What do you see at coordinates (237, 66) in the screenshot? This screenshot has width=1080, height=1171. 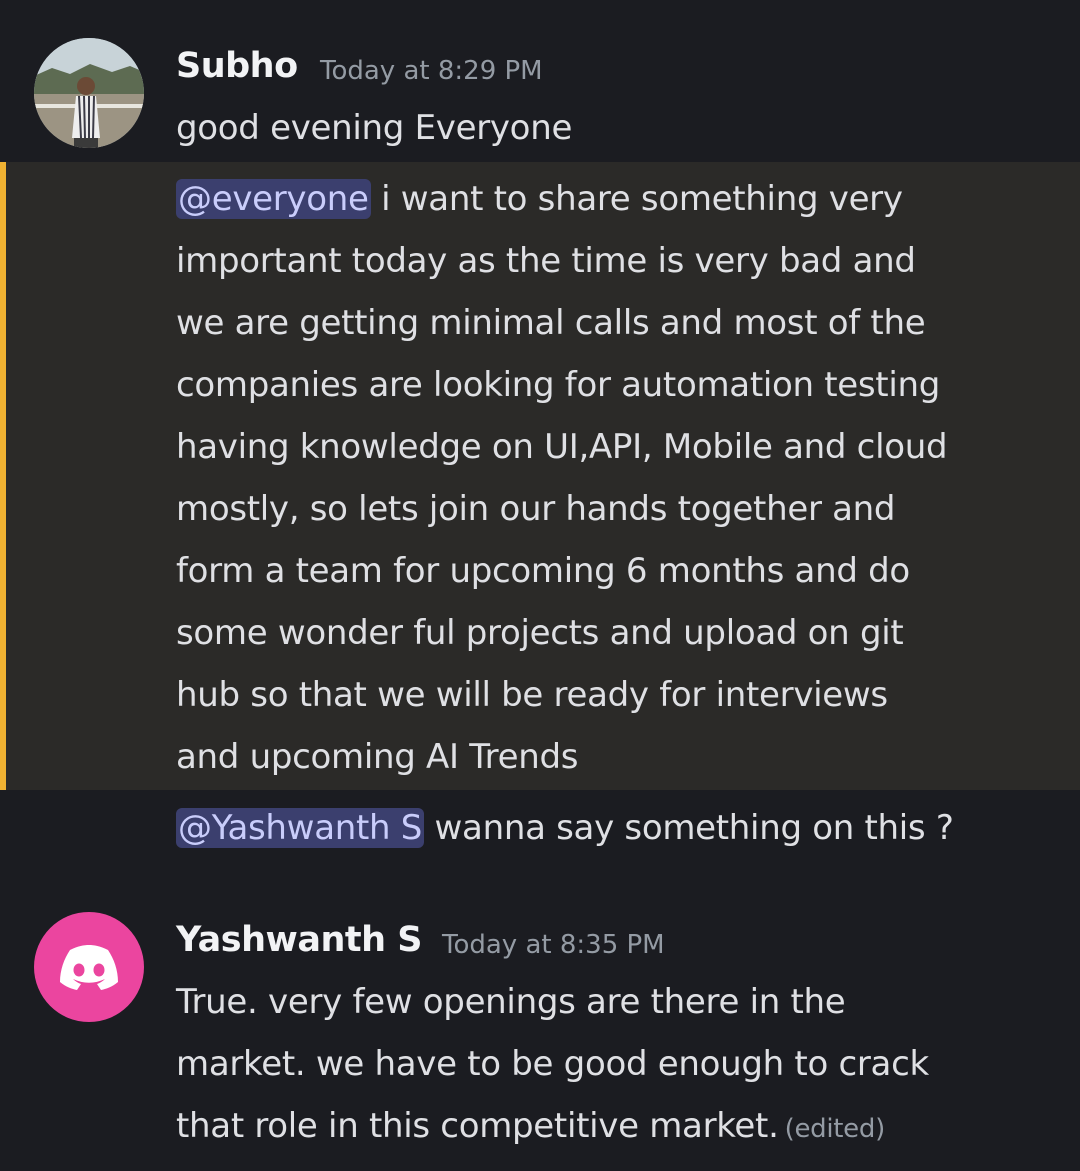 I see `username-subho: Subho` at bounding box center [237, 66].